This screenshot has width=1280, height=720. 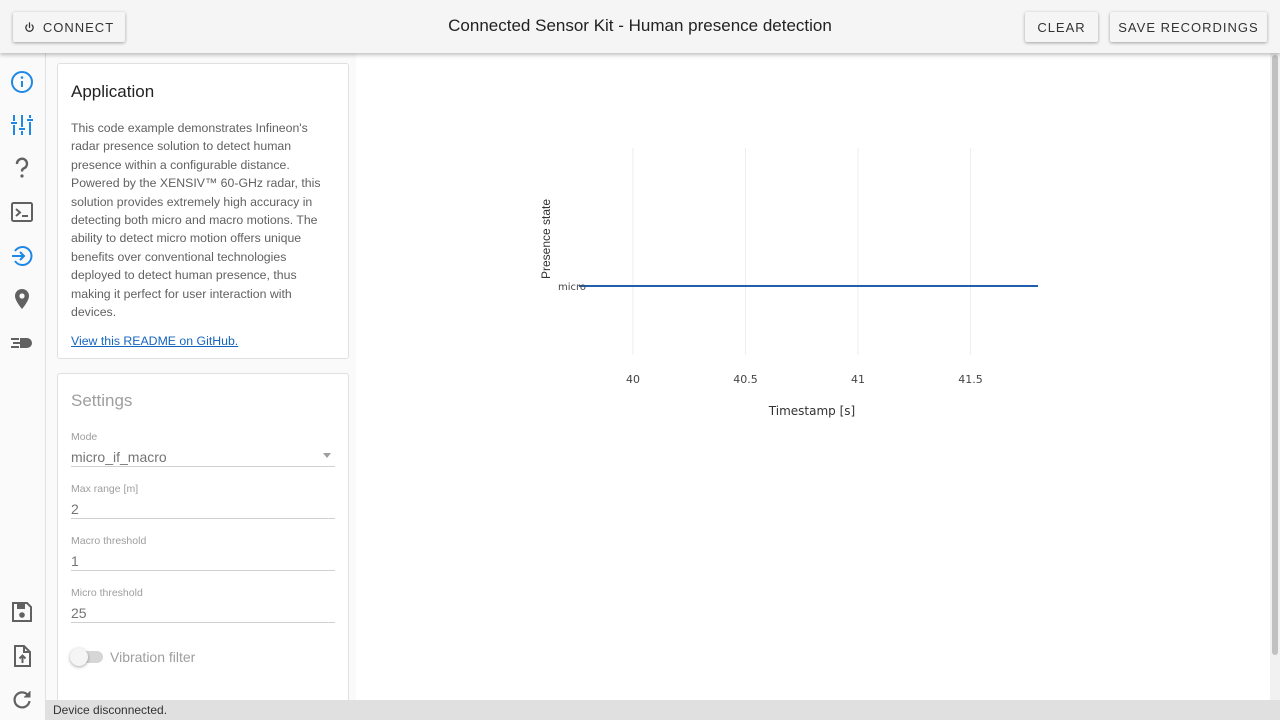 I want to click on refresh-icon, so click(x=22, y=699).